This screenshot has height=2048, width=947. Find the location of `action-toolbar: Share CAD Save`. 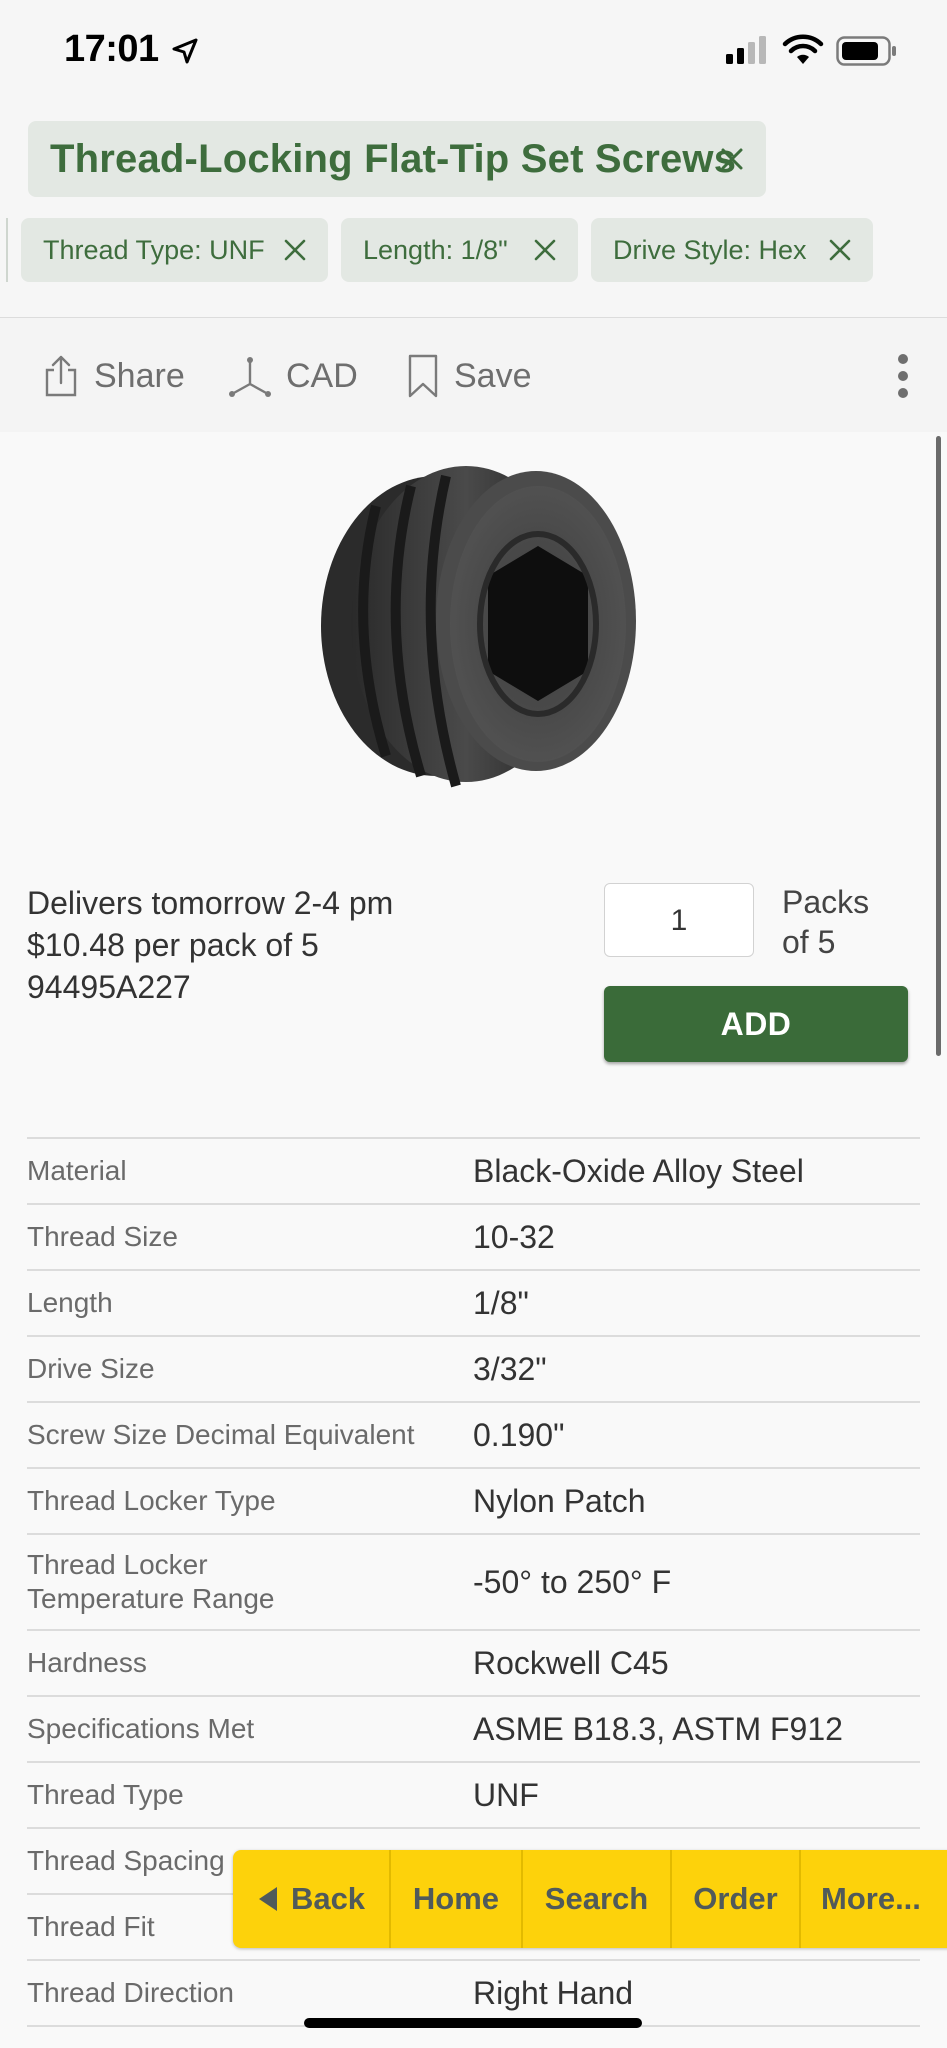

action-toolbar: Share CAD Save is located at coordinates (473, 375).